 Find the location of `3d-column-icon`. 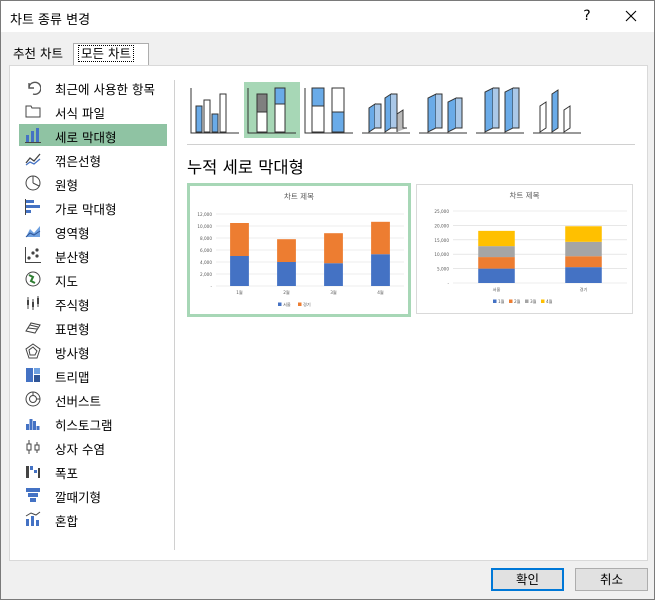

3d-column-icon is located at coordinates (557, 111).